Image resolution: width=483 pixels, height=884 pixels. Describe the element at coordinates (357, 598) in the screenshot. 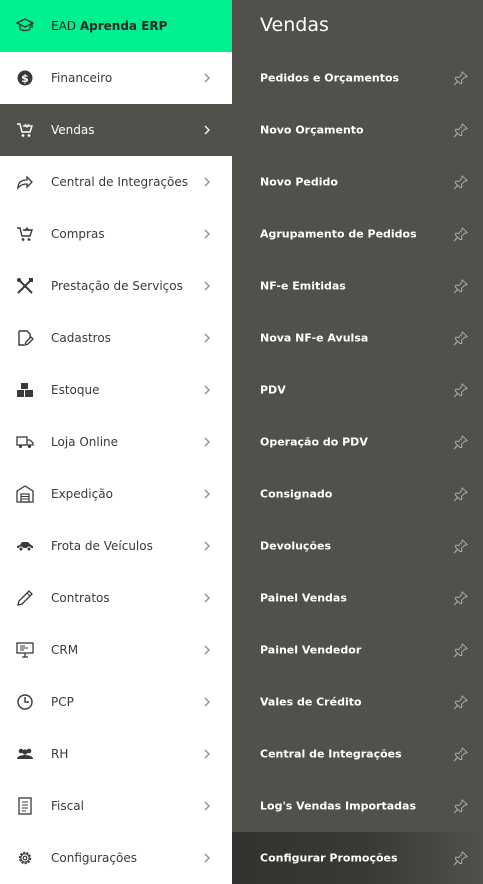

I see `submenu-item: Painel Vendas` at that location.